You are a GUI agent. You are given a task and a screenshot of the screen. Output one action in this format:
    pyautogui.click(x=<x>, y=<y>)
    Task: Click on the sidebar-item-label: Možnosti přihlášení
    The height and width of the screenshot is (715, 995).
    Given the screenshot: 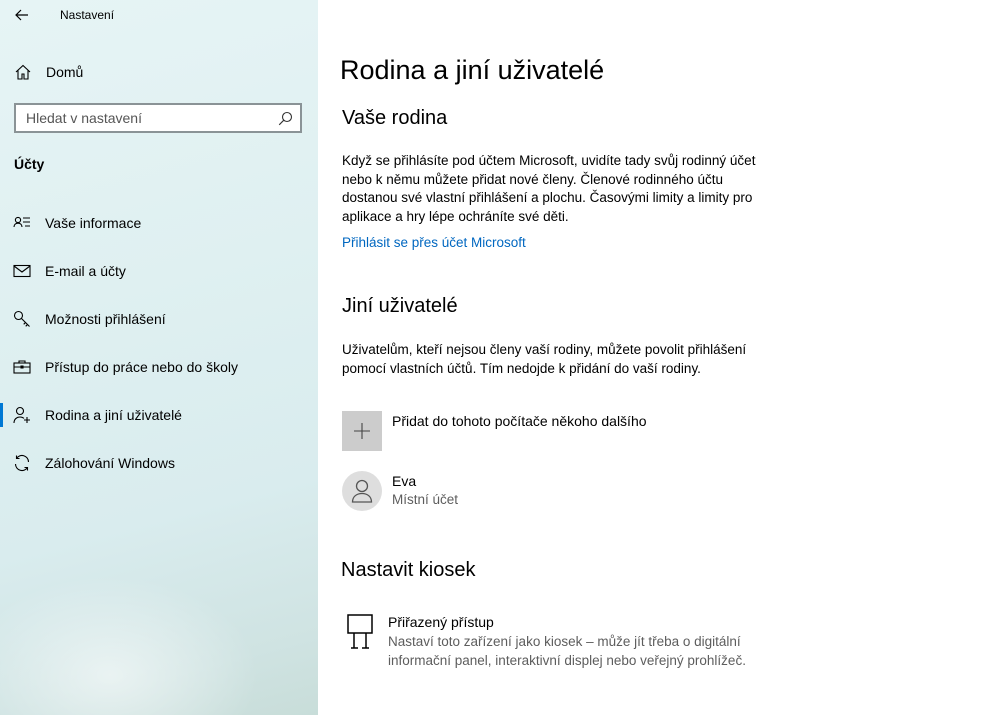 What is the action you would take?
    pyautogui.click(x=105, y=319)
    